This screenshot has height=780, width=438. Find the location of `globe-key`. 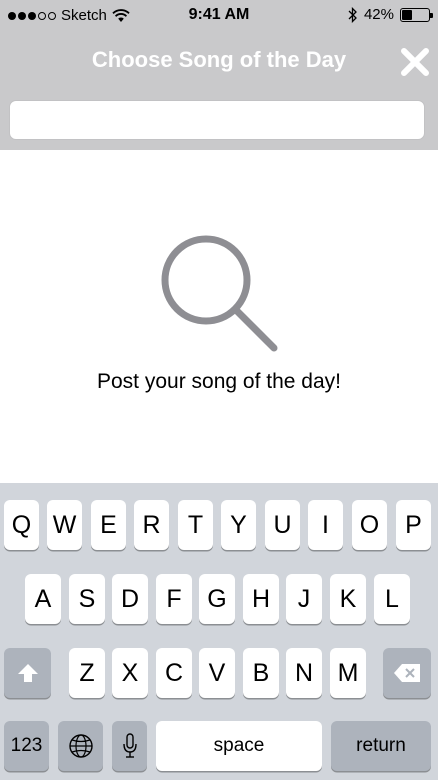

globe-key is located at coordinates (80, 746).